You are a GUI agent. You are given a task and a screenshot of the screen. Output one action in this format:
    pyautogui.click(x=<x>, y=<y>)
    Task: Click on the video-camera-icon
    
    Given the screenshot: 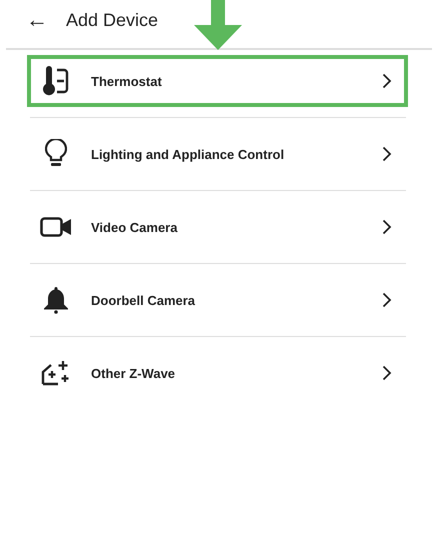 What is the action you would take?
    pyautogui.click(x=56, y=227)
    